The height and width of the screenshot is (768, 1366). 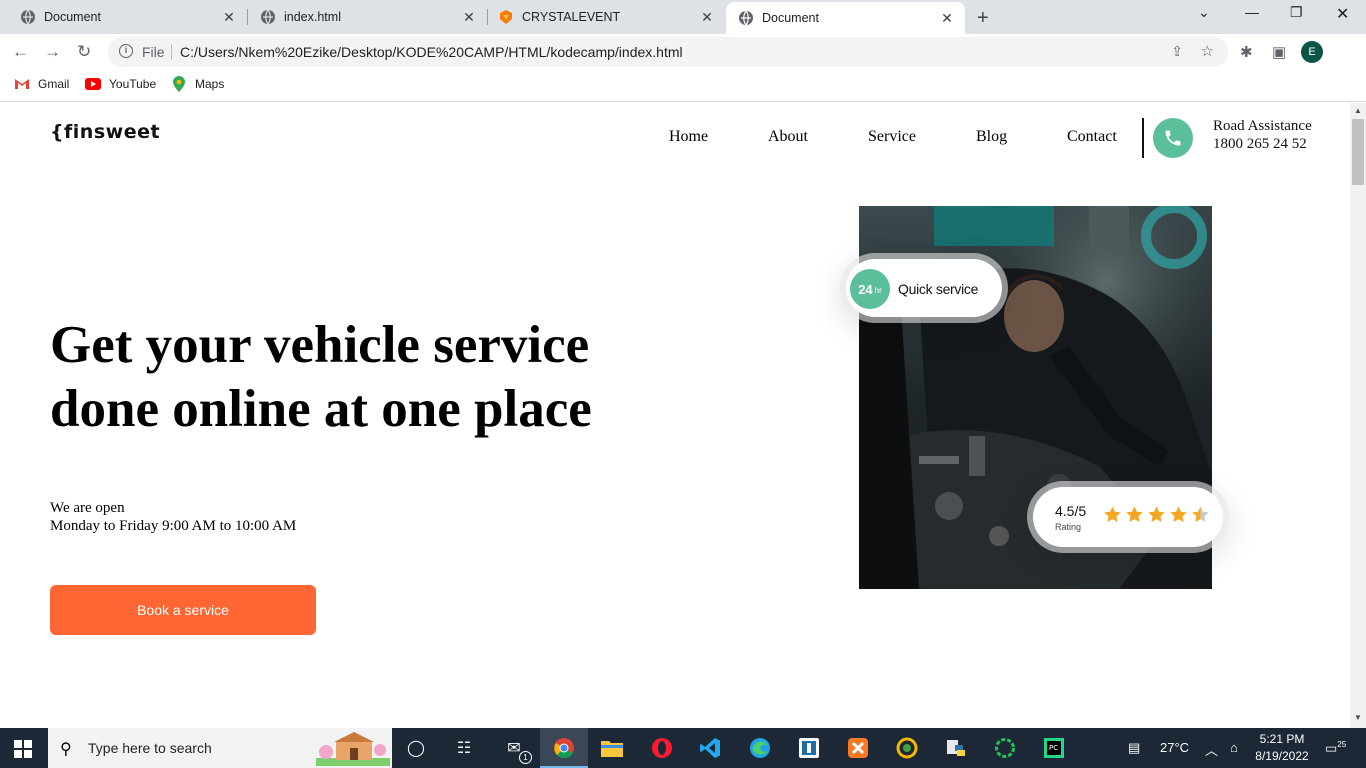 I want to click on scrollbar-thumb, so click(x=1358, y=152).